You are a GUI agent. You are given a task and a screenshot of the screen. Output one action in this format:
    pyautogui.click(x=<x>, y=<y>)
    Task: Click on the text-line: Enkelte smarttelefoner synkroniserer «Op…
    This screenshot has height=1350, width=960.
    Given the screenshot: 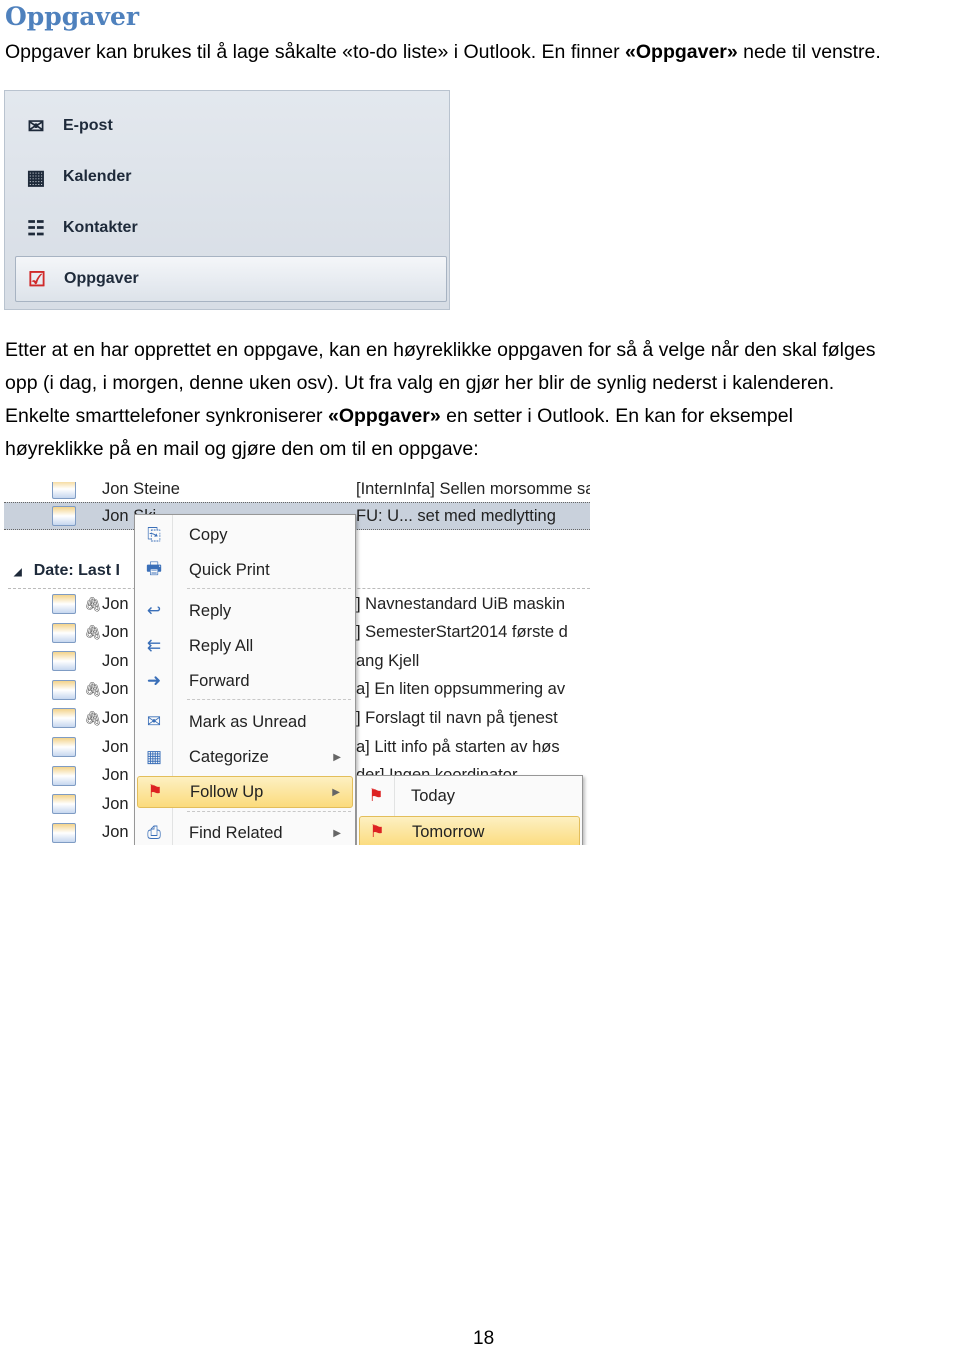 What is the action you would take?
    pyautogui.click(x=440, y=416)
    